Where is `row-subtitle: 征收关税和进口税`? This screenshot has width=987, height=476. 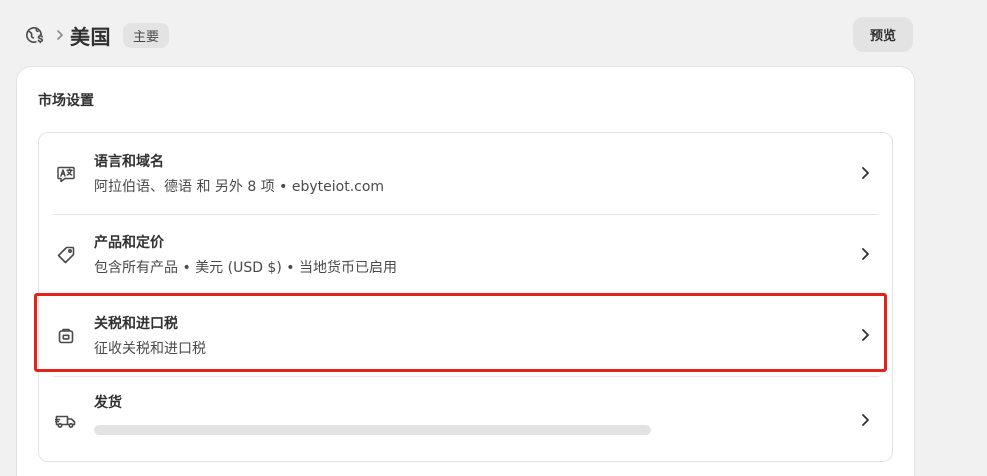
row-subtitle: 征收关税和进口税 is located at coordinates (150, 349).